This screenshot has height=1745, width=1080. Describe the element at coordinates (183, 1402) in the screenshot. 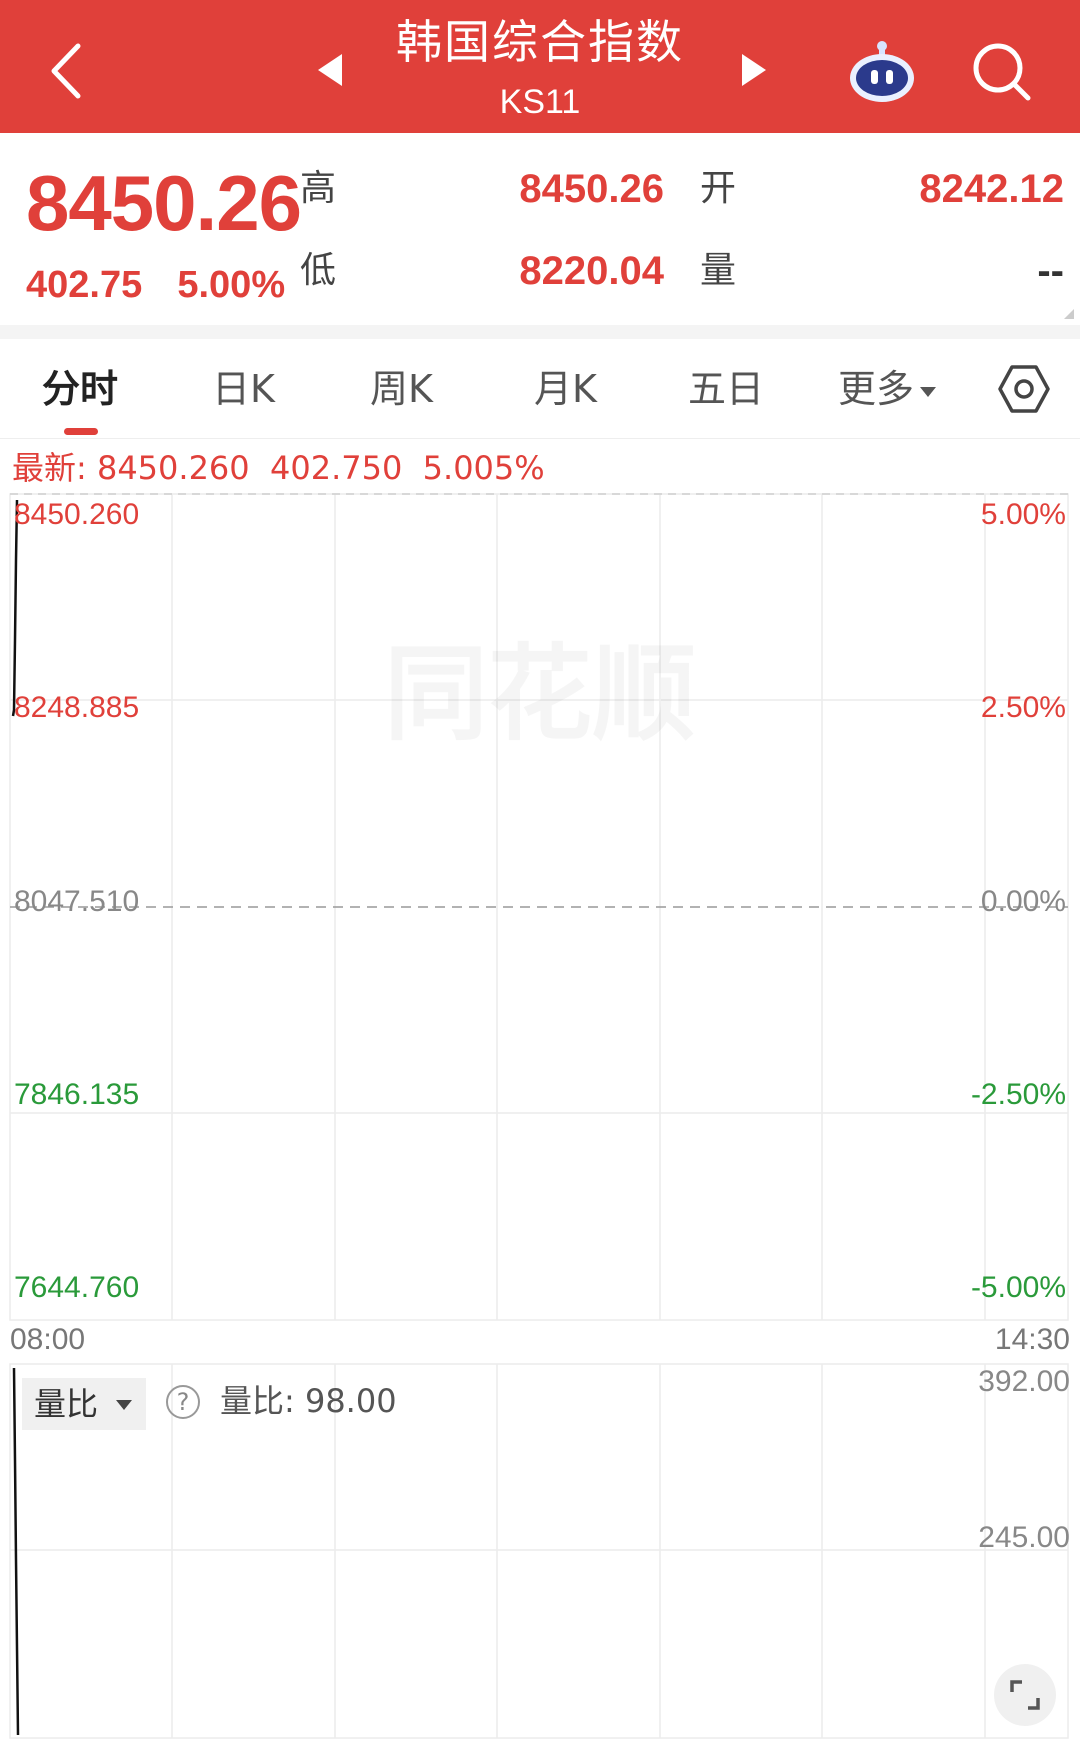

I see `help-icon: ?` at that location.